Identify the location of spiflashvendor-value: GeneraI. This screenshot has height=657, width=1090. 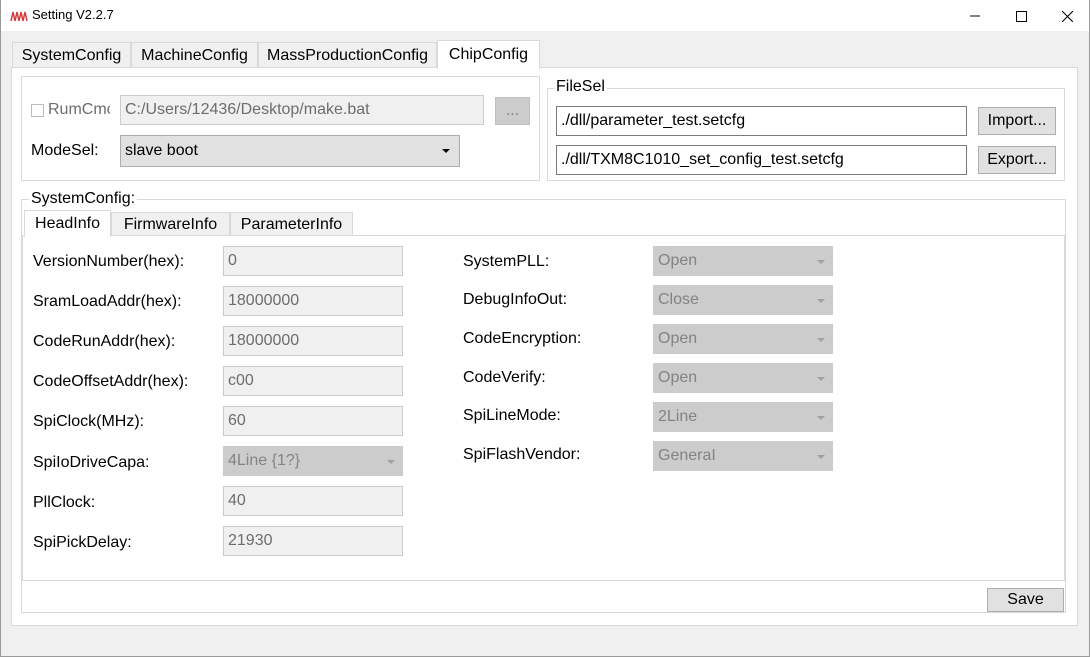
(687, 455).